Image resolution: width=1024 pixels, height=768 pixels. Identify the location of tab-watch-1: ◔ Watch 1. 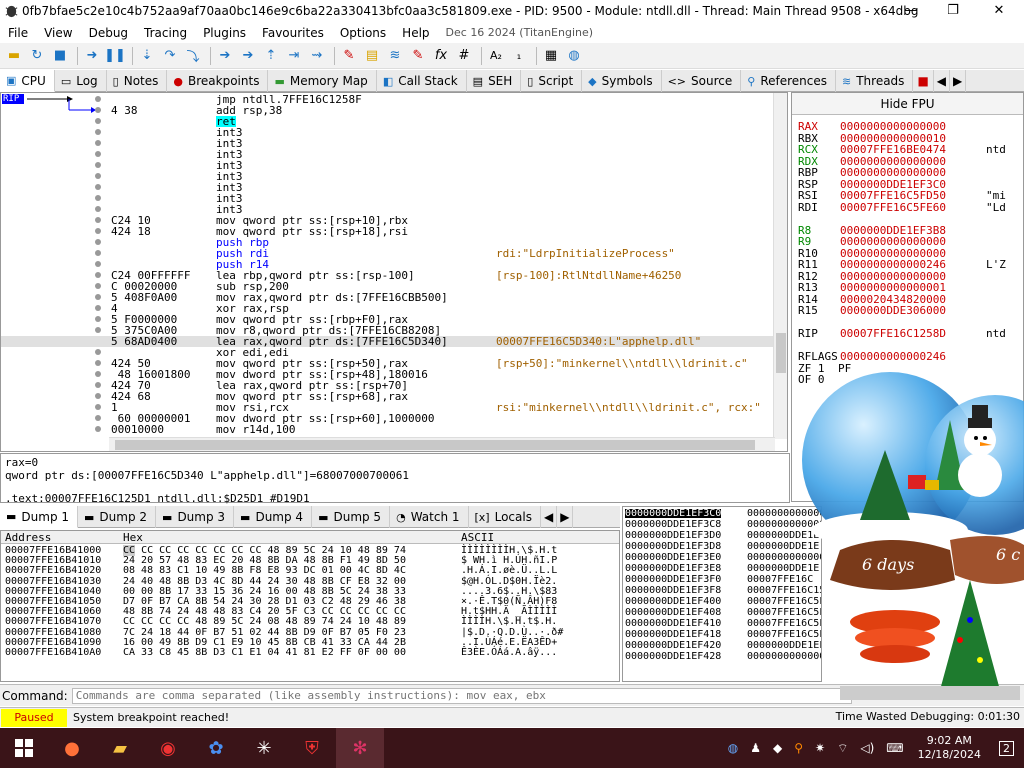
(429, 517).